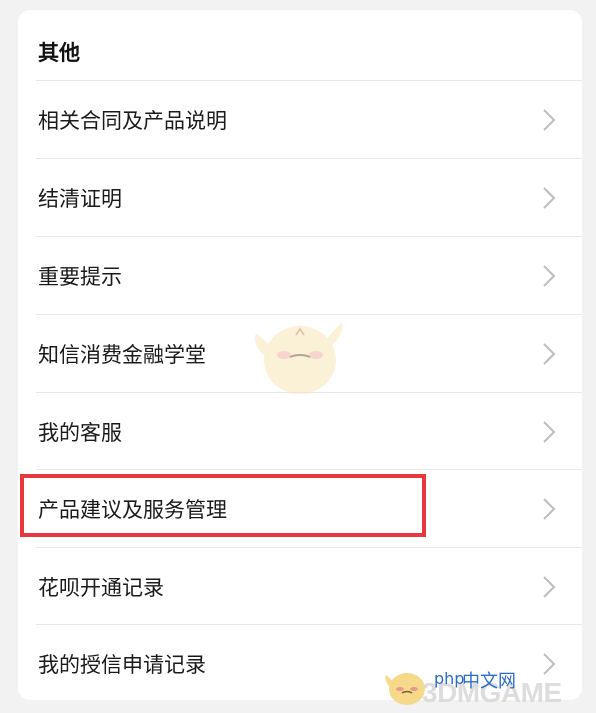 The image size is (596, 713). I want to click on site-watermark: 3DMGAME php 中文网, so click(486, 686).